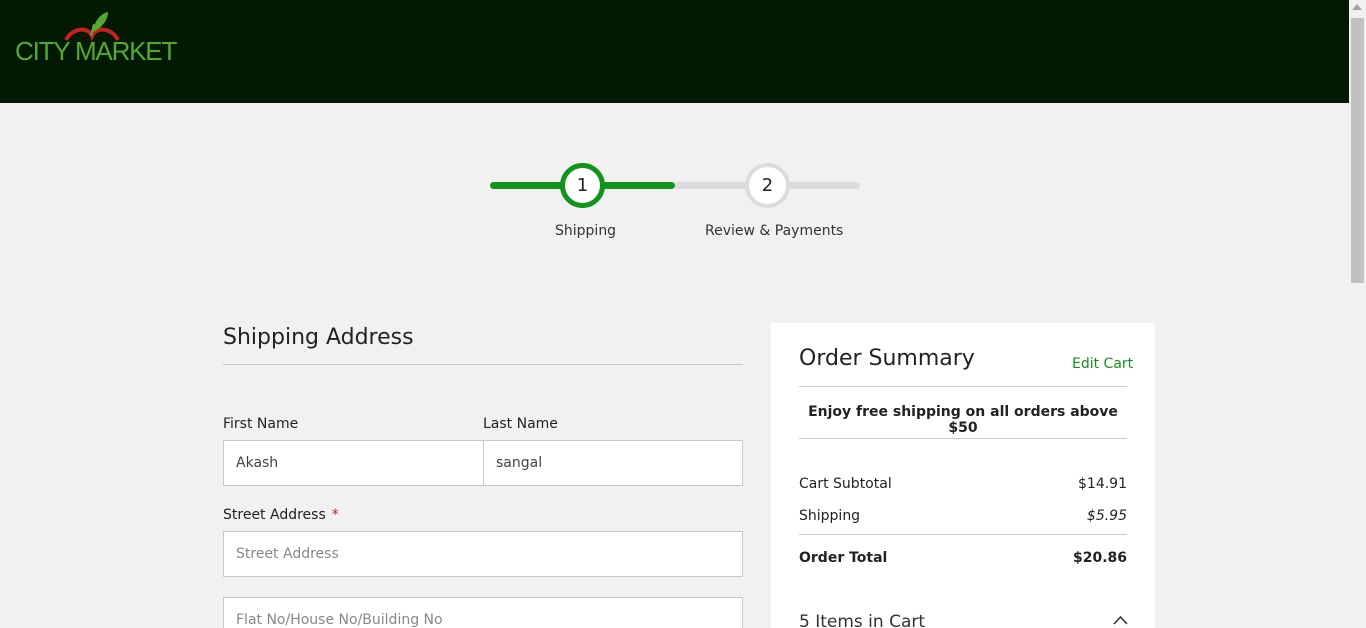 The image size is (1366, 628). What do you see at coordinates (1102, 364) in the screenshot?
I see `edit-cart-link: Edit Cart` at bounding box center [1102, 364].